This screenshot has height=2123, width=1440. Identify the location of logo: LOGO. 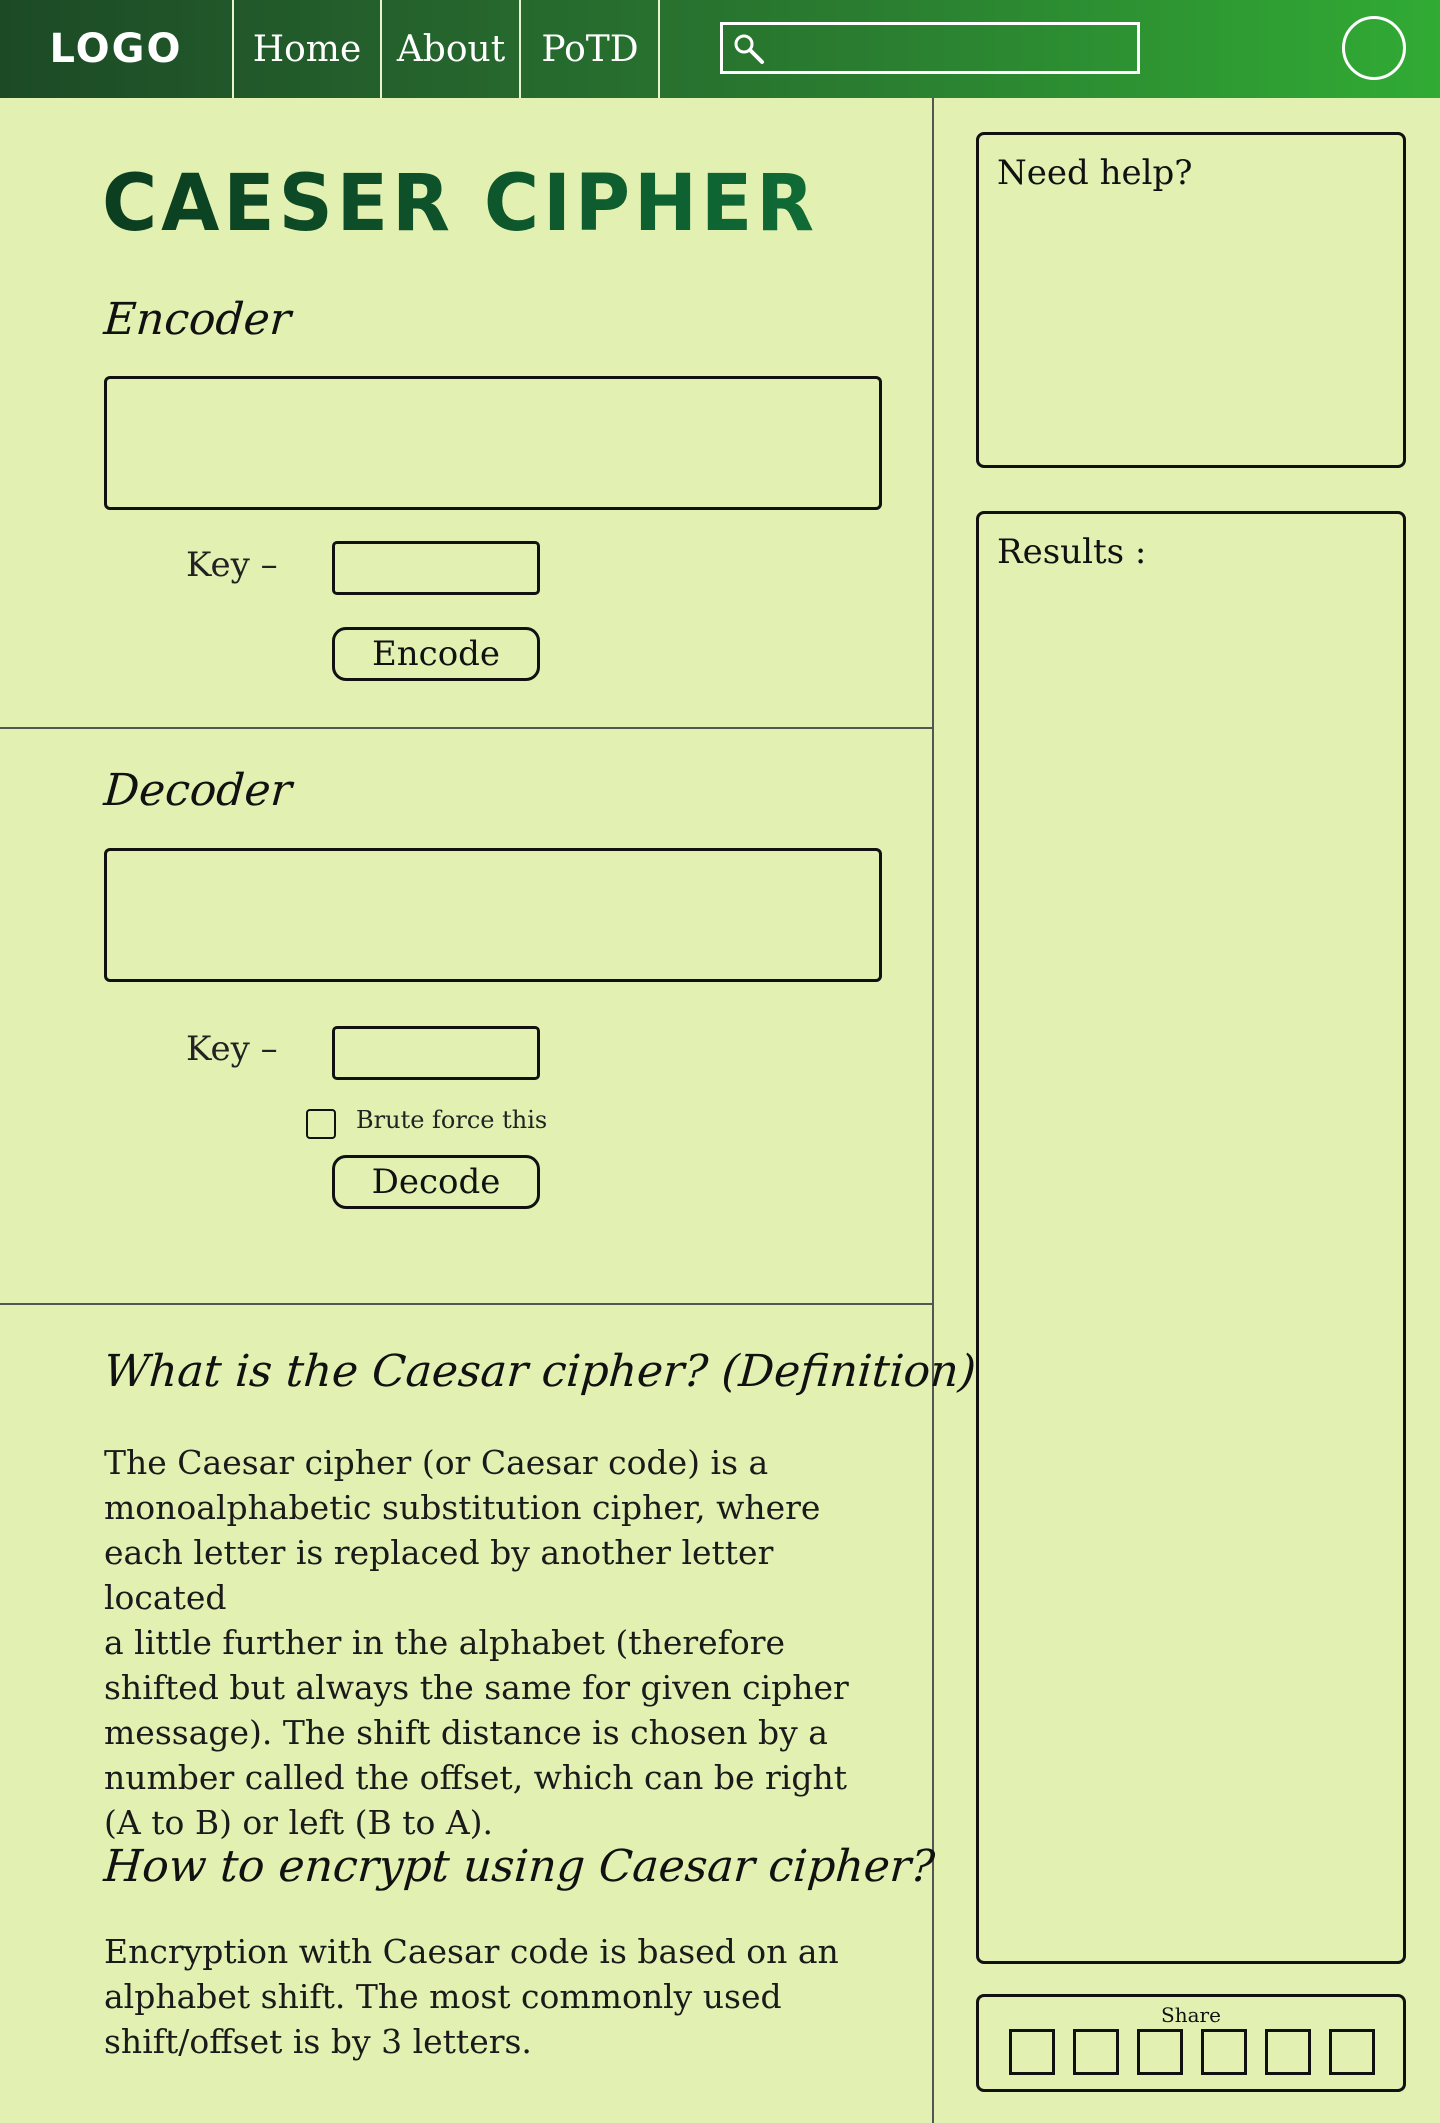
(116, 49).